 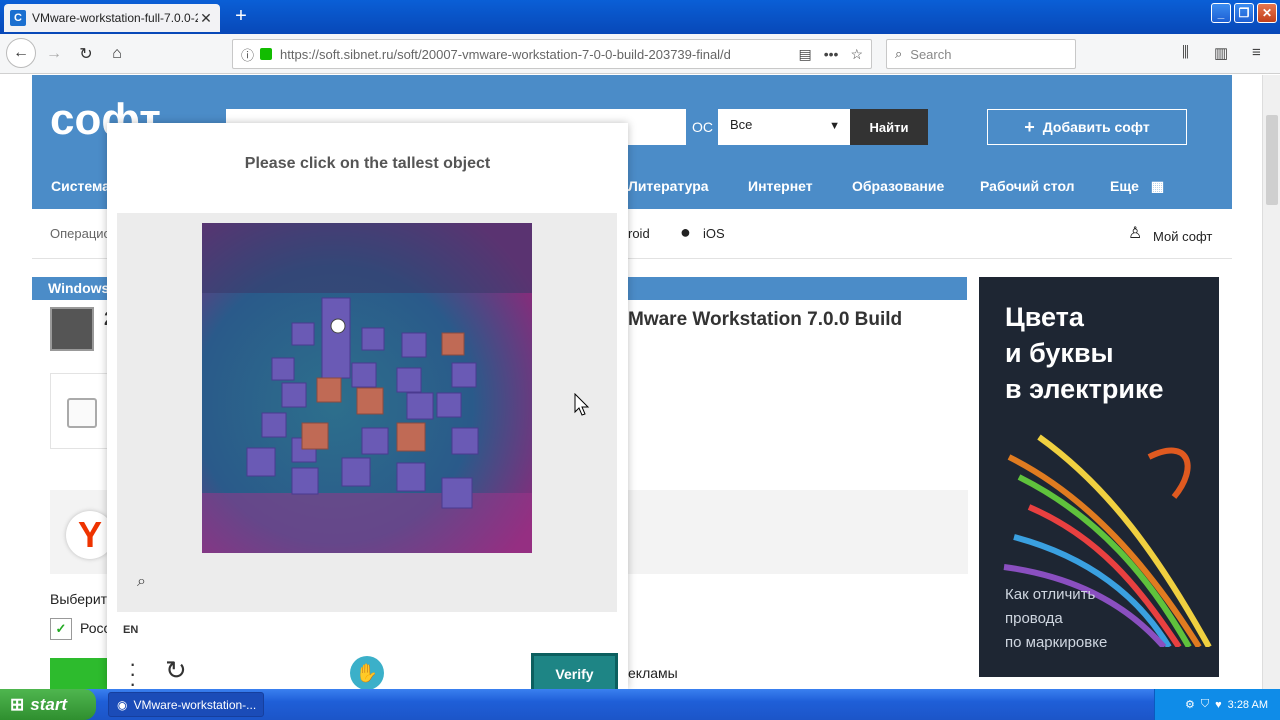 What do you see at coordinates (1084, 353) in the screenshot?
I see `ad-headline: Цвета и буквы в электрике` at bounding box center [1084, 353].